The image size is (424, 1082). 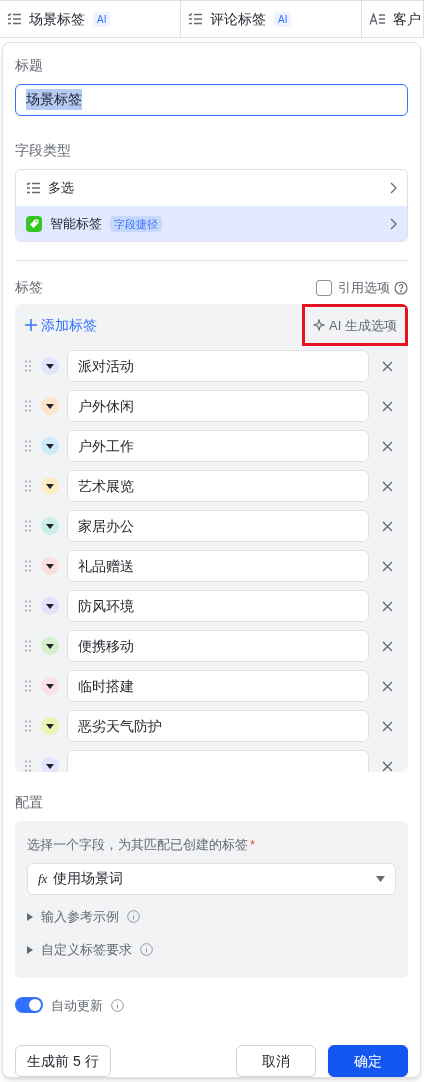 What do you see at coordinates (218, 446) in the screenshot?
I see `tag-input: 户外工作` at bounding box center [218, 446].